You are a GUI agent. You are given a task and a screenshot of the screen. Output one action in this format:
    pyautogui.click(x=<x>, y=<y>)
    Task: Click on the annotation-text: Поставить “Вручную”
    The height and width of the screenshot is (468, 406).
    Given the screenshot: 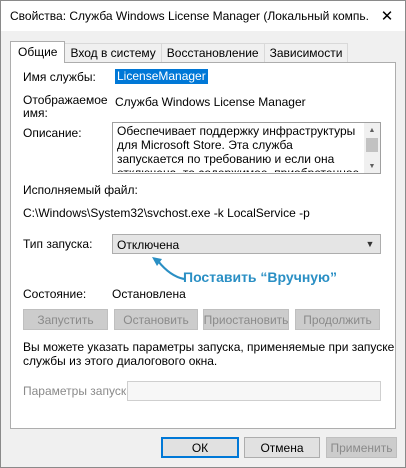 What is the action you would take?
    pyautogui.click(x=260, y=277)
    